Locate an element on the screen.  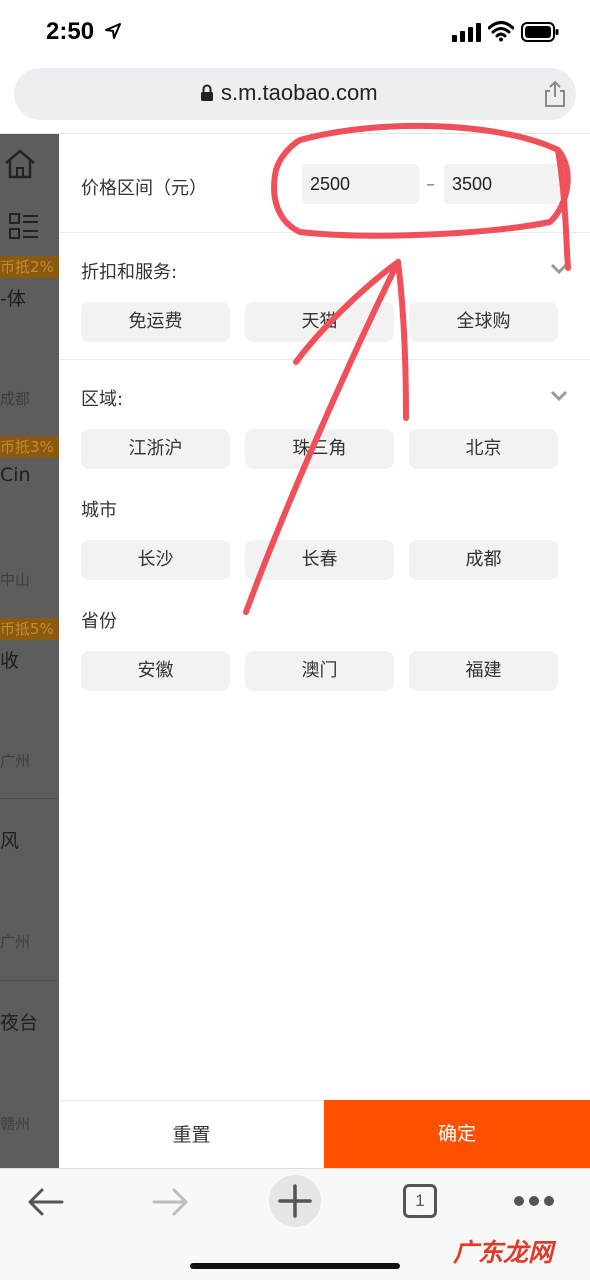
option-free-shipping: 免运费 is located at coordinates (155, 322).